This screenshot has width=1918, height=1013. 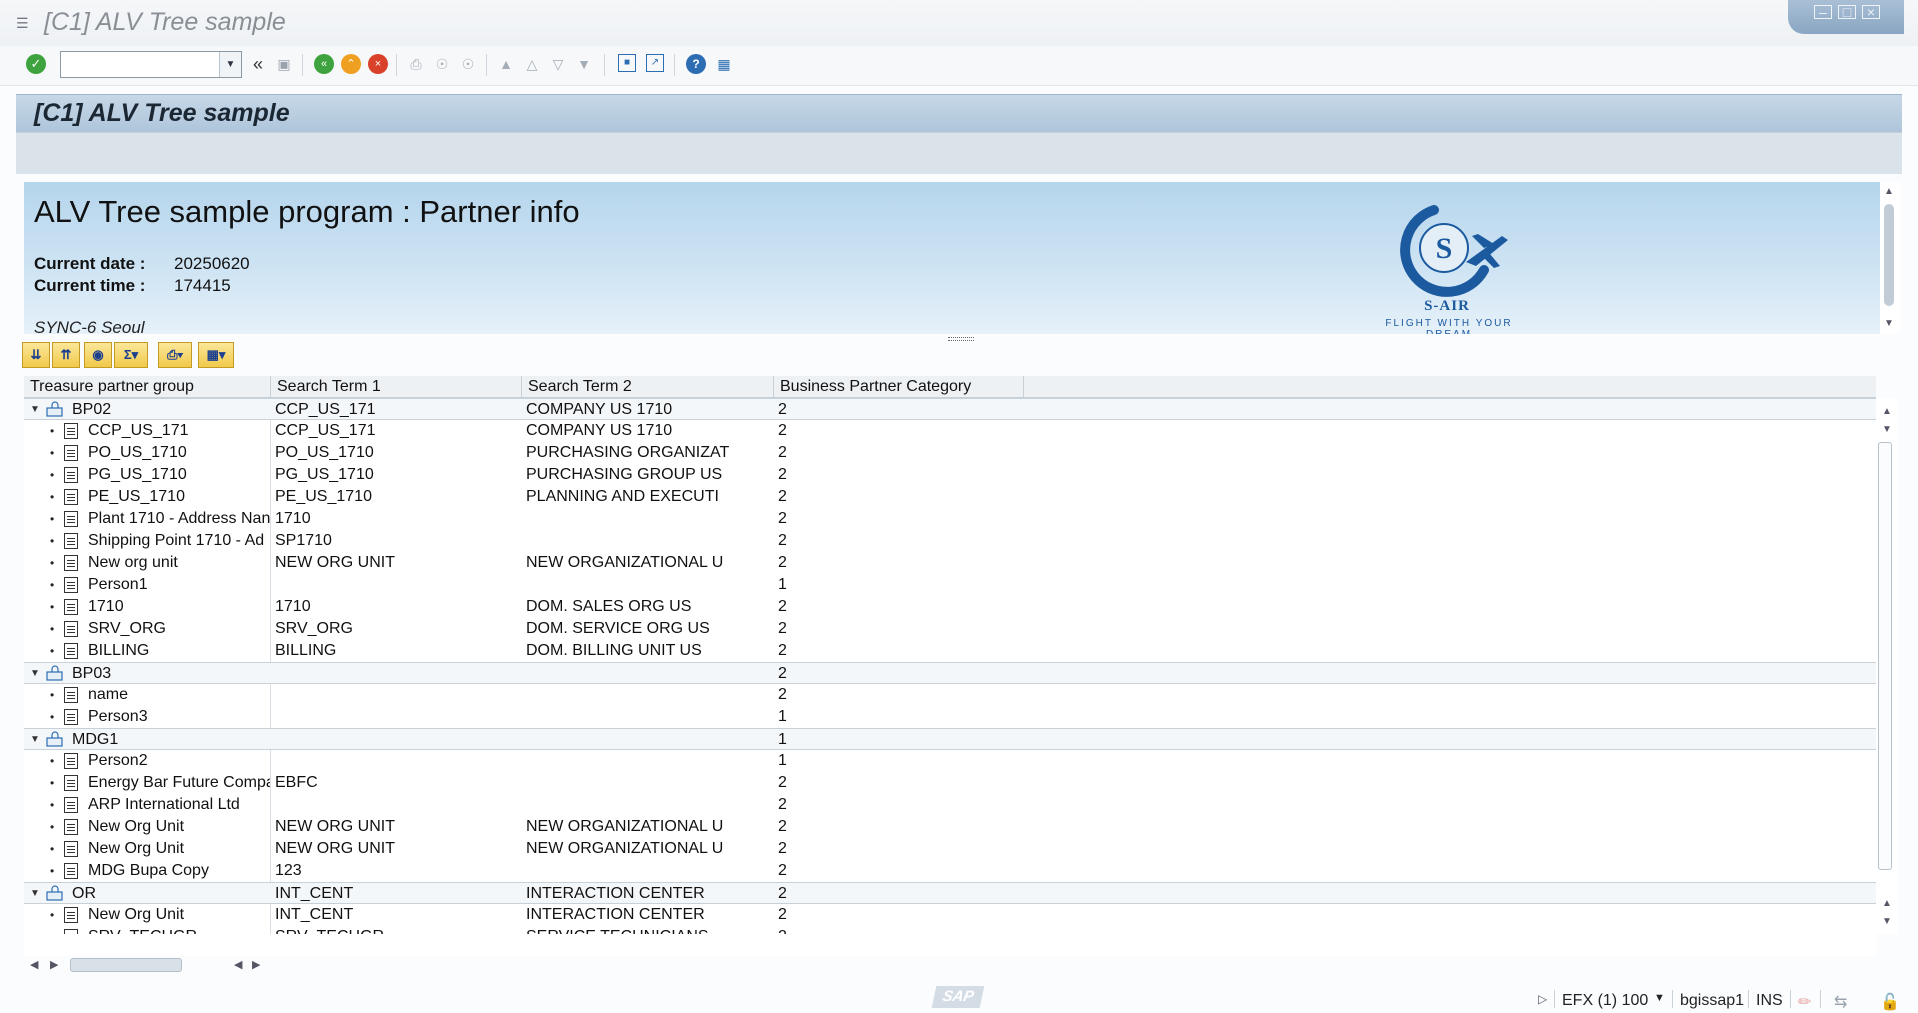 What do you see at coordinates (66, 355) in the screenshot?
I see `collapse-all-icon: ⇈` at bounding box center [66, 355].